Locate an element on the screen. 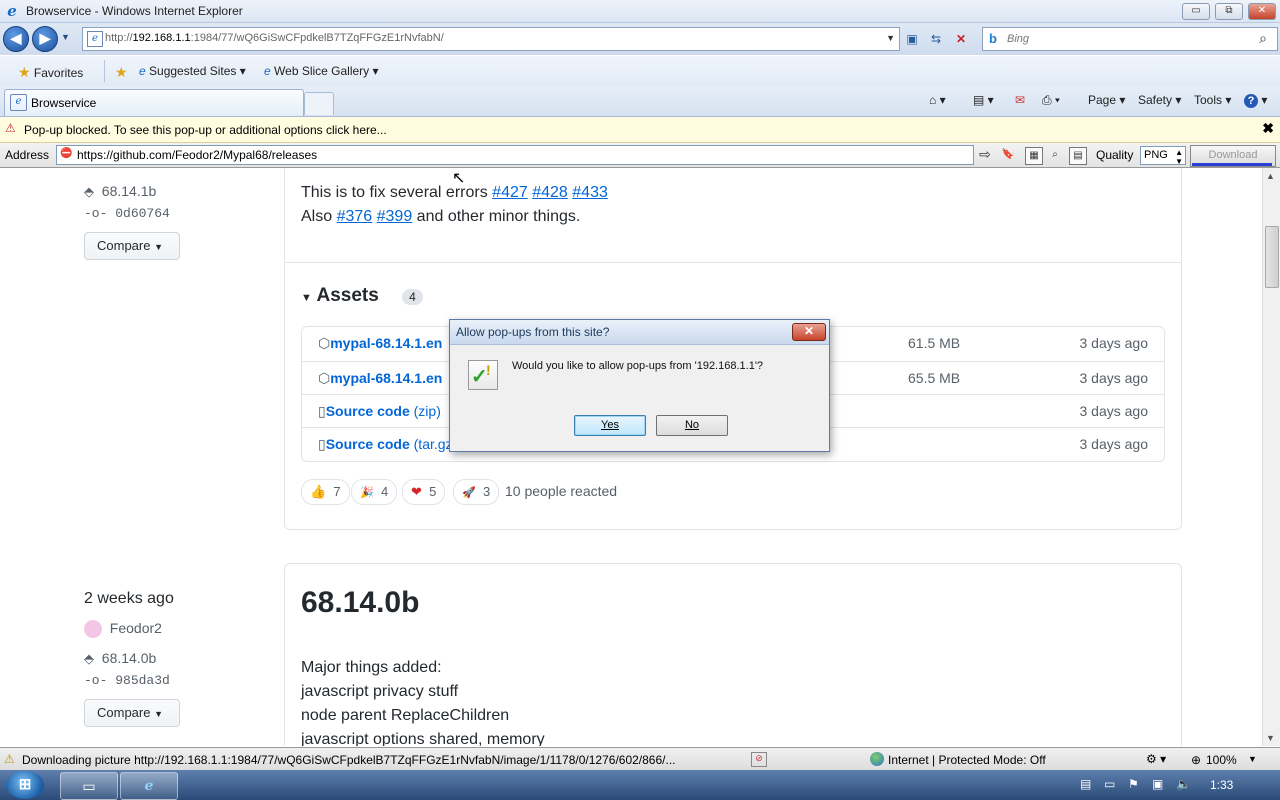 This screenshot has height=800, width=1280. quality-value: PNG is located at coordinates (1156, 155).